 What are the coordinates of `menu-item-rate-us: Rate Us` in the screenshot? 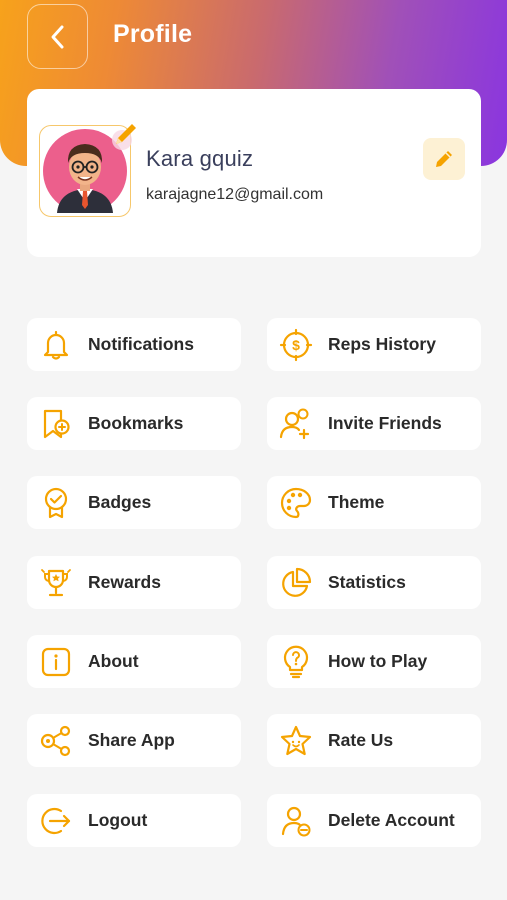 It's located at (374, 740).